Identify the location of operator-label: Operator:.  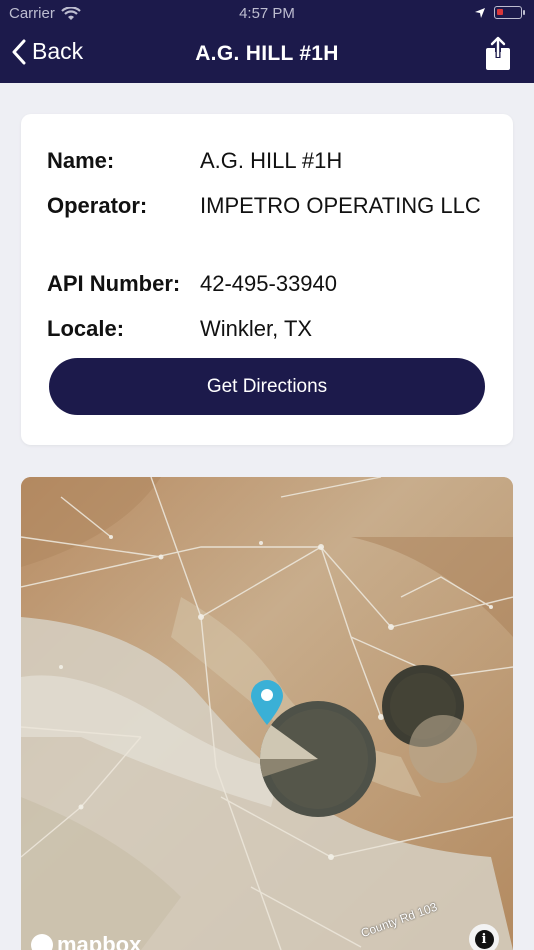
(97, 205).